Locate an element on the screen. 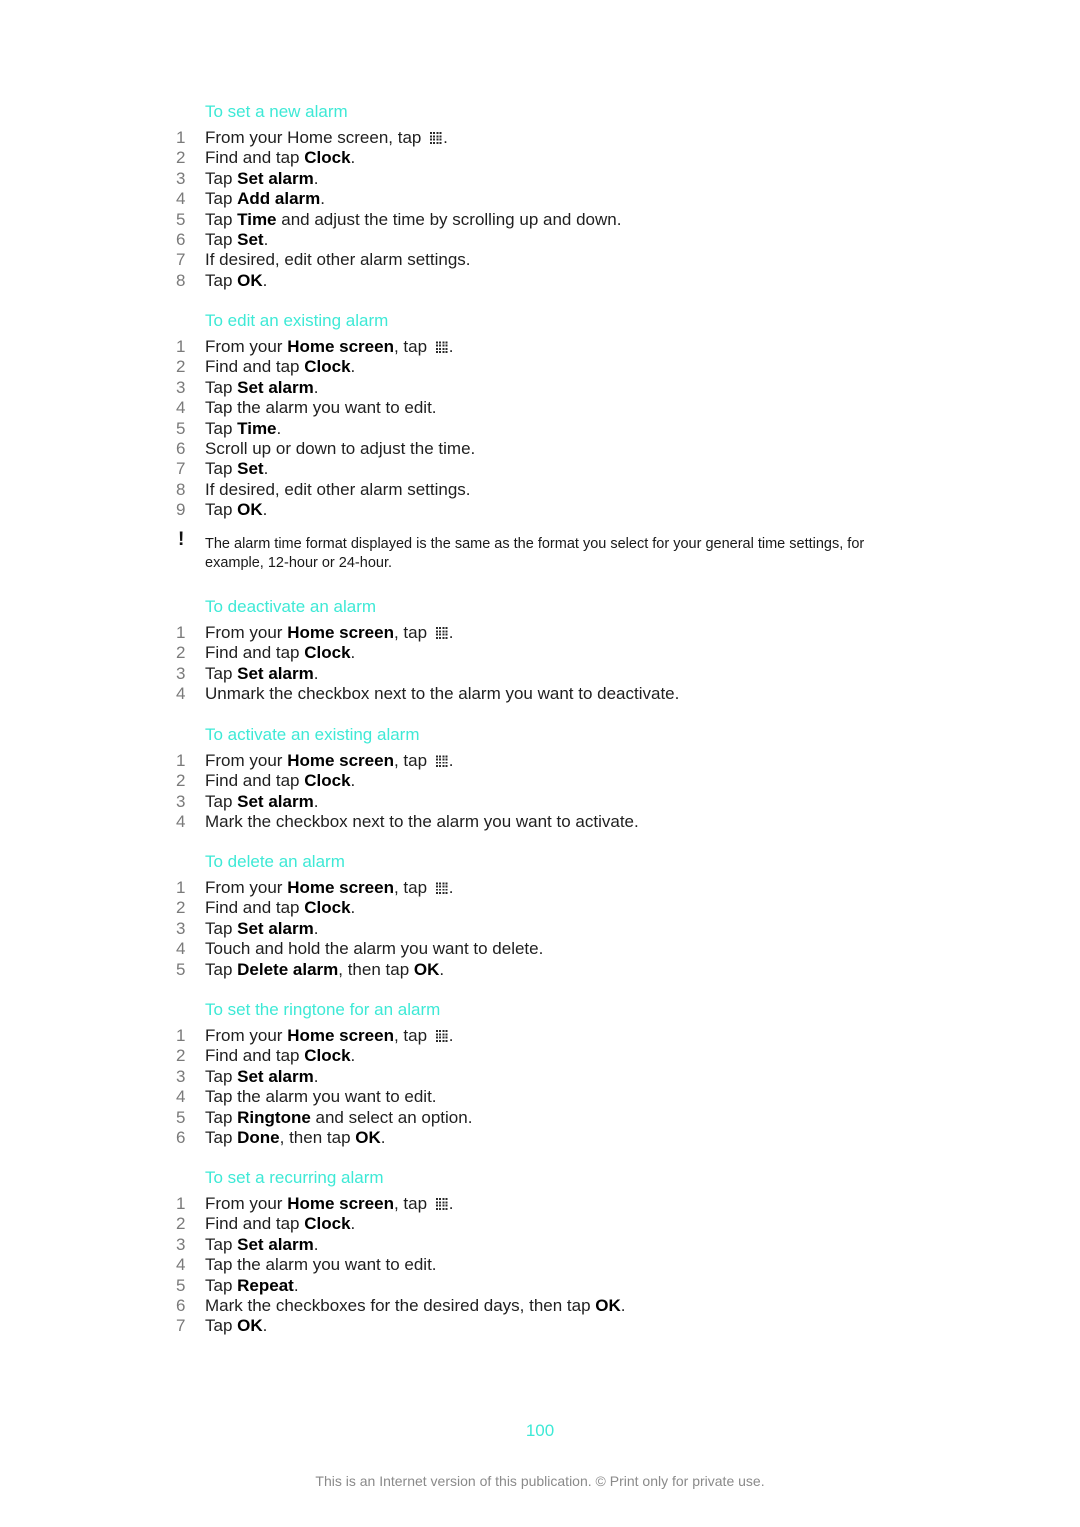 The image size is (1080, 1527). step-text-fragment: If desired, edit other alarm settings. is located at coordinates (338, 260).